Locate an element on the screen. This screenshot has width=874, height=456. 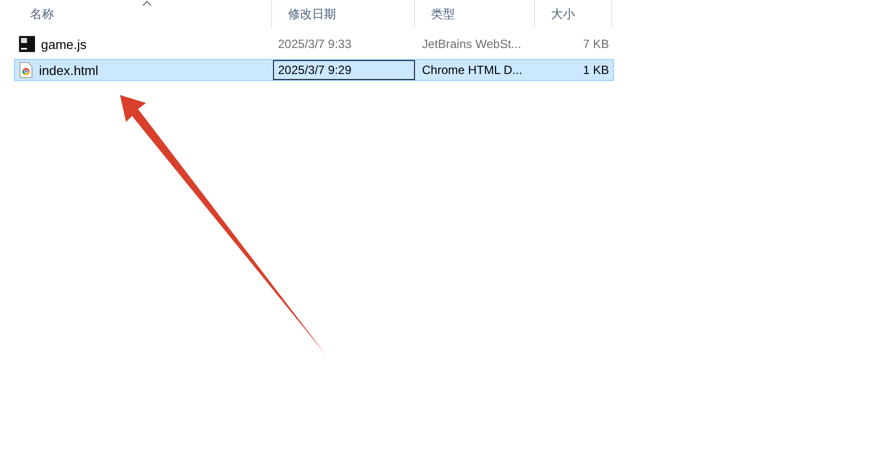
modified-date: 2025/3/7 9:33 is located at coordinates (314, 44).